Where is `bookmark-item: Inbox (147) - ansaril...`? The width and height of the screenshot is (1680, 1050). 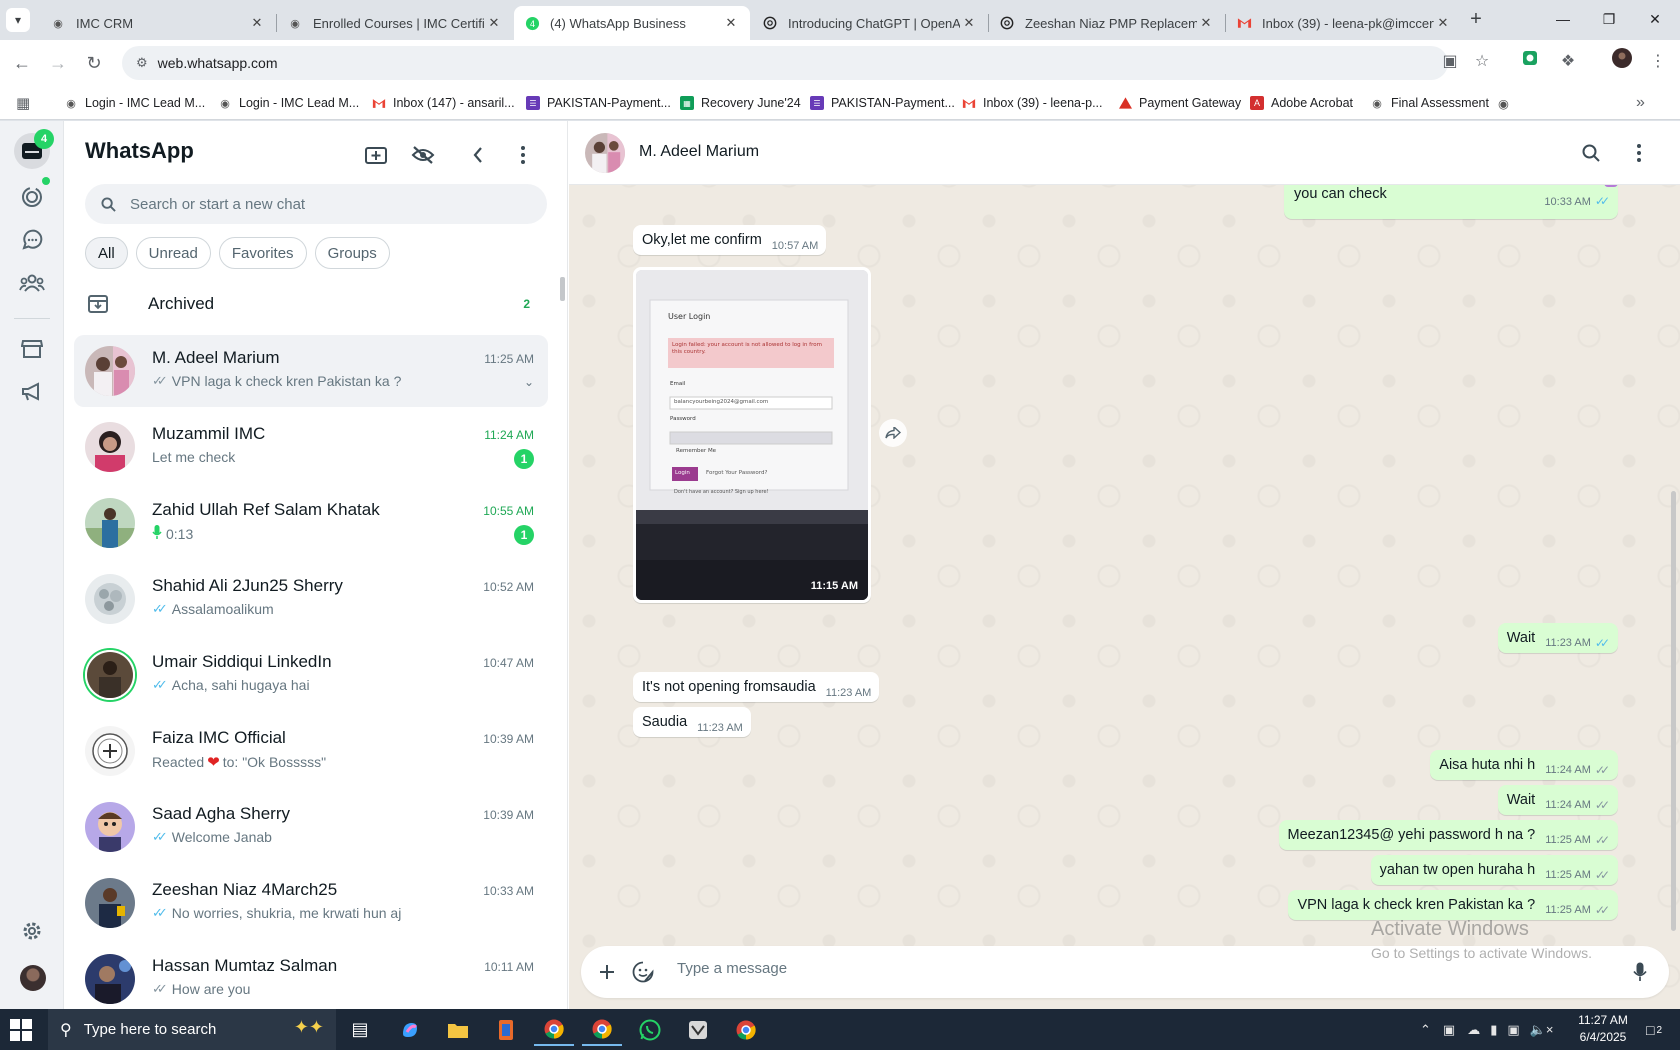 bookmark-item: Inbox (147) - ansaril... is located at coordinates (443, 103).